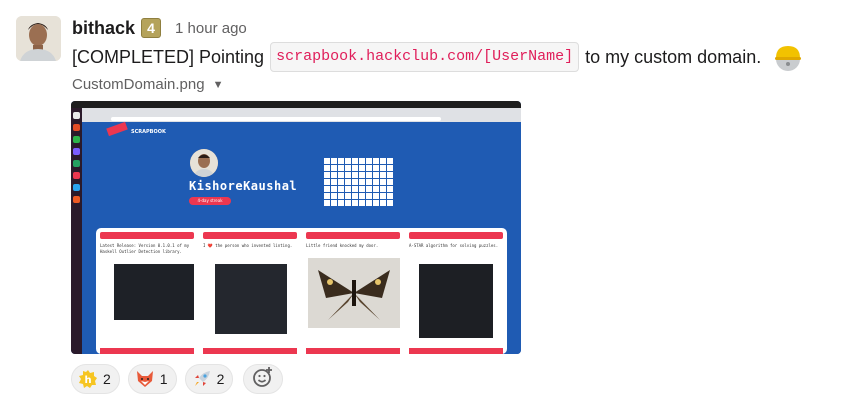 The height and width of the screenshot is (410, 842). I want to click on username: bithack, so click(103, 28).